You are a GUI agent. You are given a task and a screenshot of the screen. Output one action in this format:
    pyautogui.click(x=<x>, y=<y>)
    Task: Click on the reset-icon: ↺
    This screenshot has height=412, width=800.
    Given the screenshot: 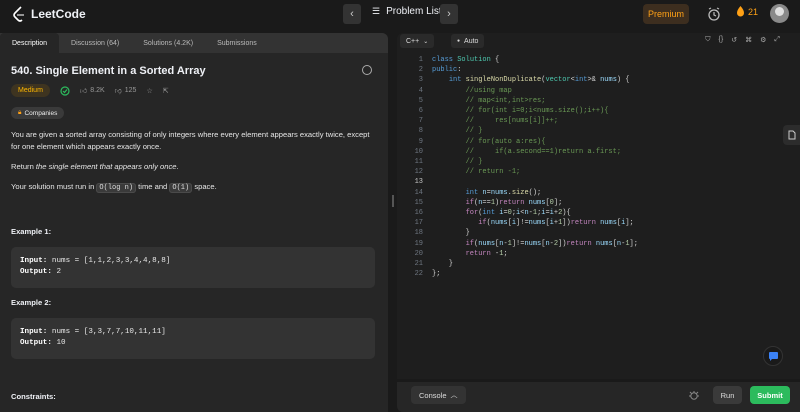 What is the action you would take?
    pyautogui.click(x=734, y=40)
    